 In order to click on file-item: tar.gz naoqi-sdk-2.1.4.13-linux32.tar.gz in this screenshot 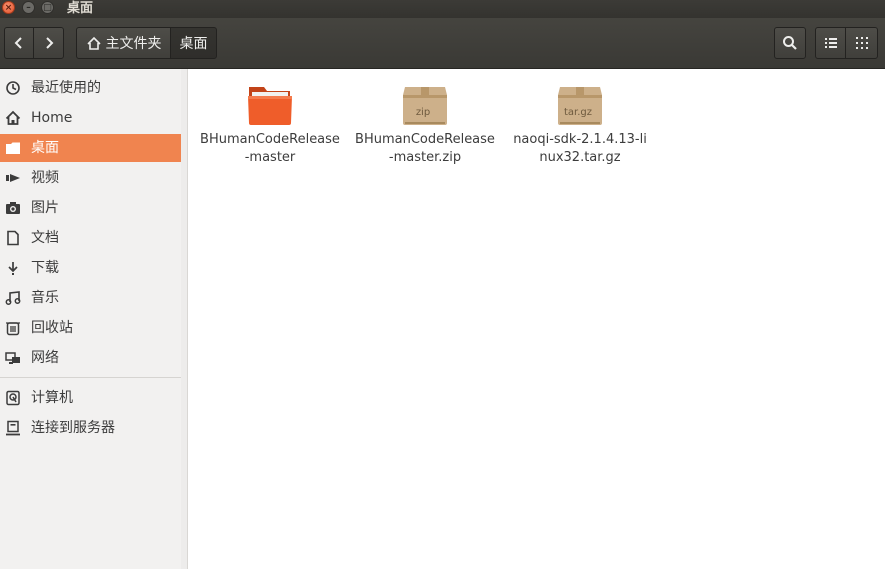, I will do `click(580, 125)`.